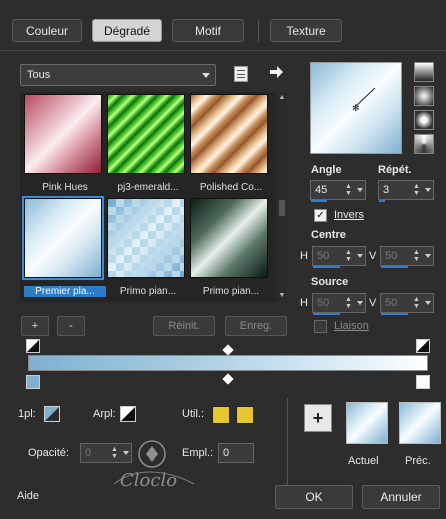 The image size is (446, 519). Describe the element at coordinates (319, 201) in the screenshot. I see `angle-level-bar` at that location.